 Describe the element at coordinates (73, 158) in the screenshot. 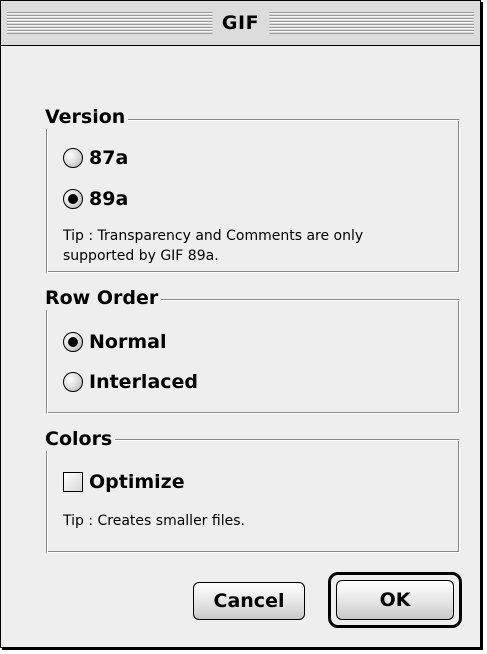

I see `radio-87a-button` at that location.